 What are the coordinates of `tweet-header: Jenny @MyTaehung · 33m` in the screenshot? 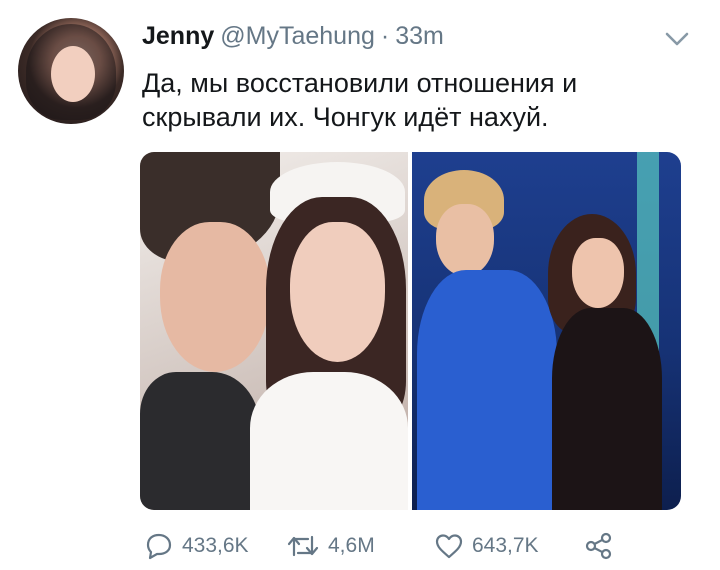 It's located at (293, 39).